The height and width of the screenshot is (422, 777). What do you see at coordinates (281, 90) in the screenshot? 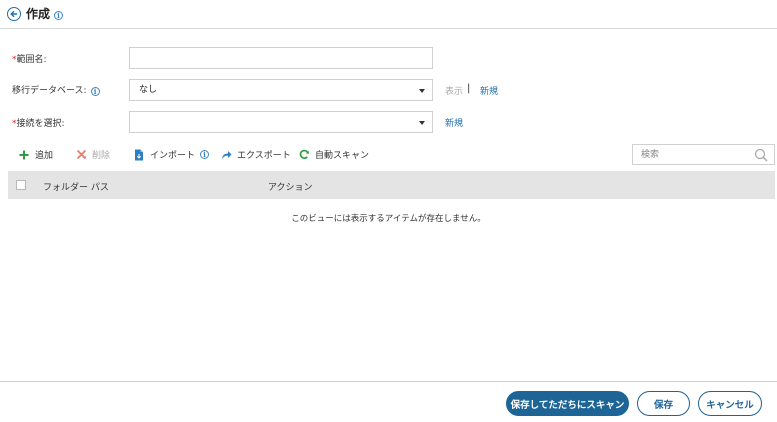
I see `migration-db-select: なし` at bounding box center [281, 90].